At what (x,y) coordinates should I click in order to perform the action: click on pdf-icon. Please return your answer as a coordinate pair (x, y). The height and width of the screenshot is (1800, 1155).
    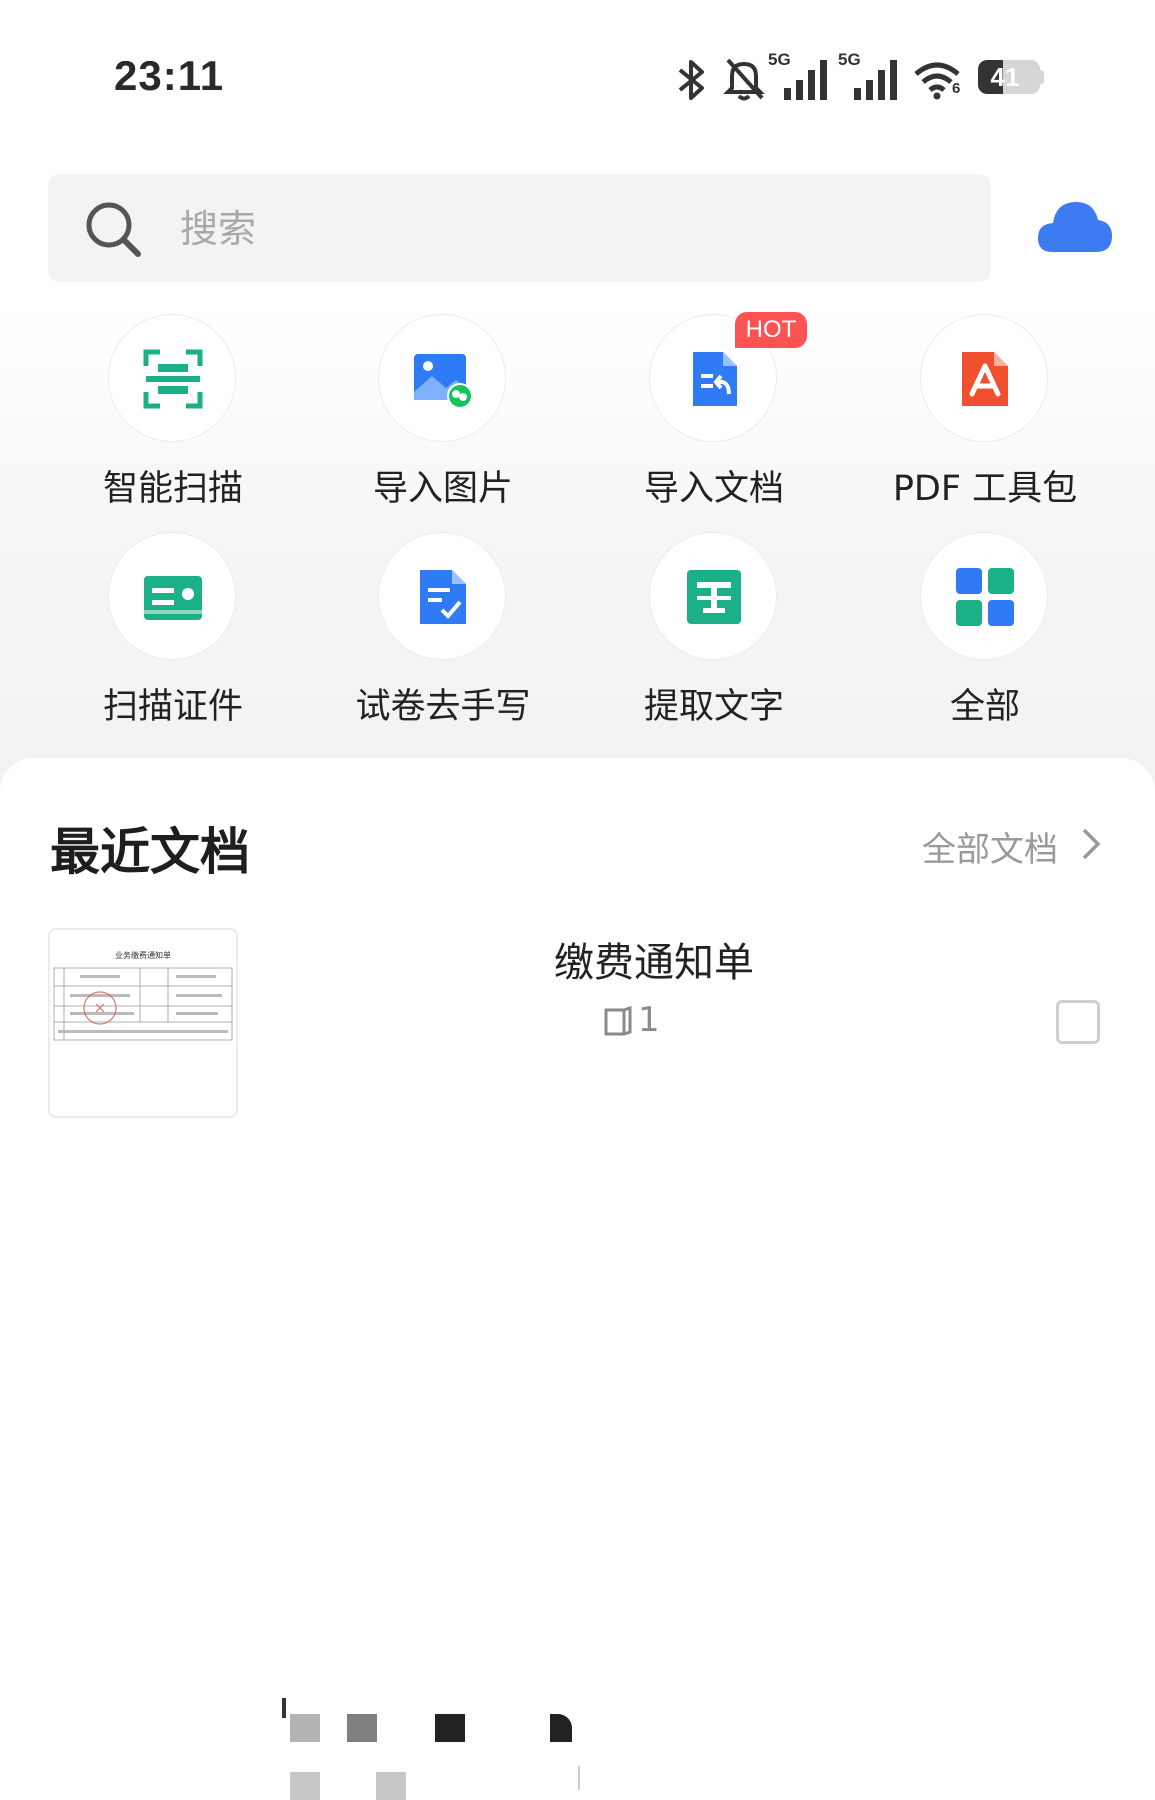
    Looking at the image, I should click on (985, 379).